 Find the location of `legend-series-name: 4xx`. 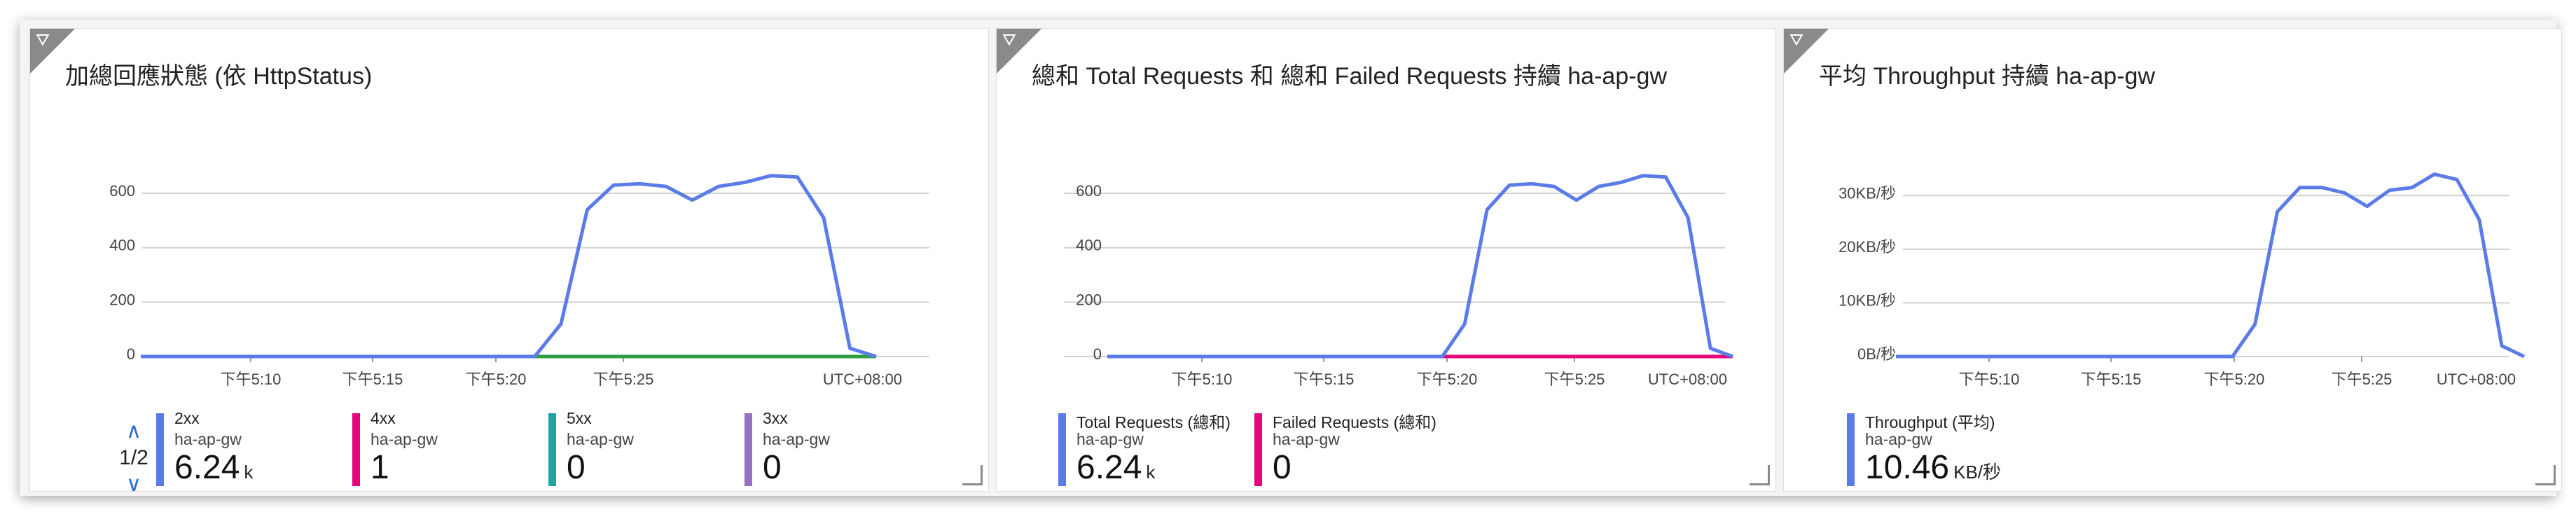

legend-series-name: 4xx is located at coordinates (383, 418).